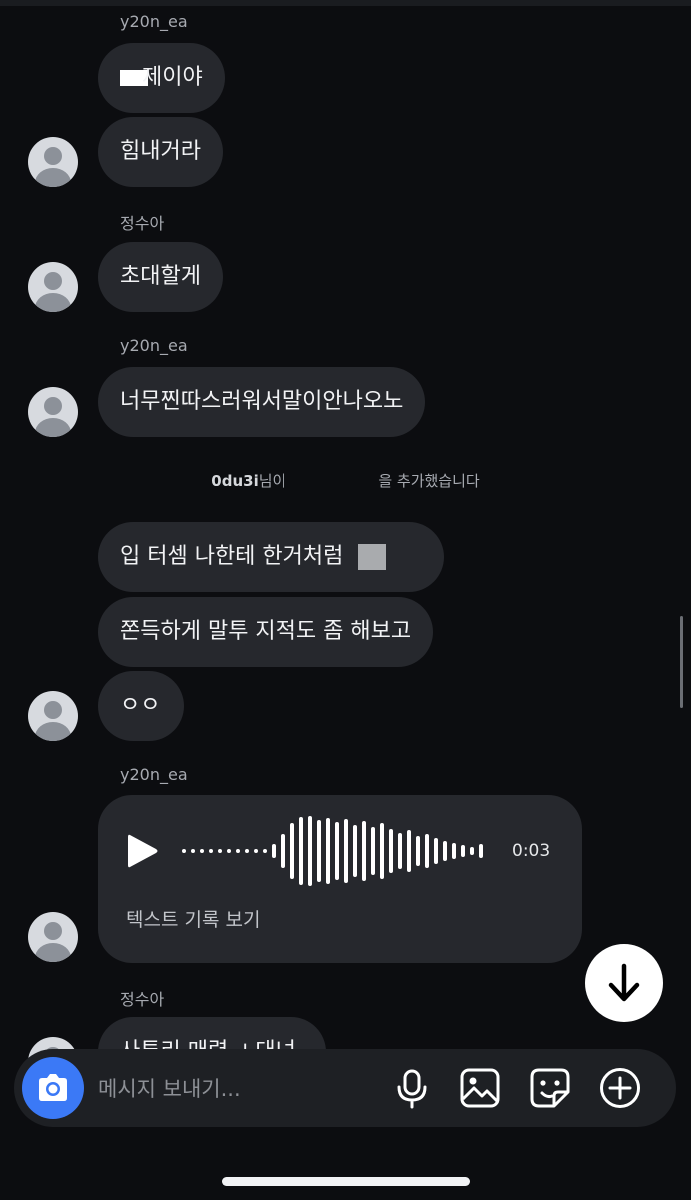 This screenshot has height=1200, width=691. I want to click on system-user: 0du3i, so click(234, 481).